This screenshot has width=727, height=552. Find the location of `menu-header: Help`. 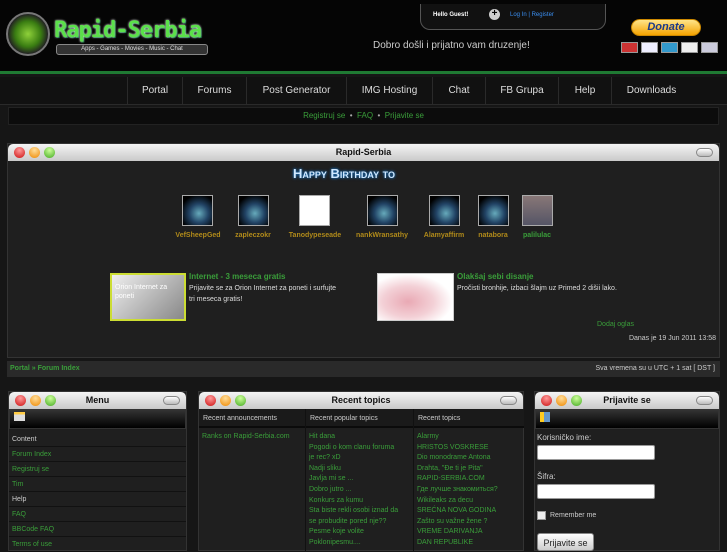

menu-header: Help is located at coordinates (97, 499).